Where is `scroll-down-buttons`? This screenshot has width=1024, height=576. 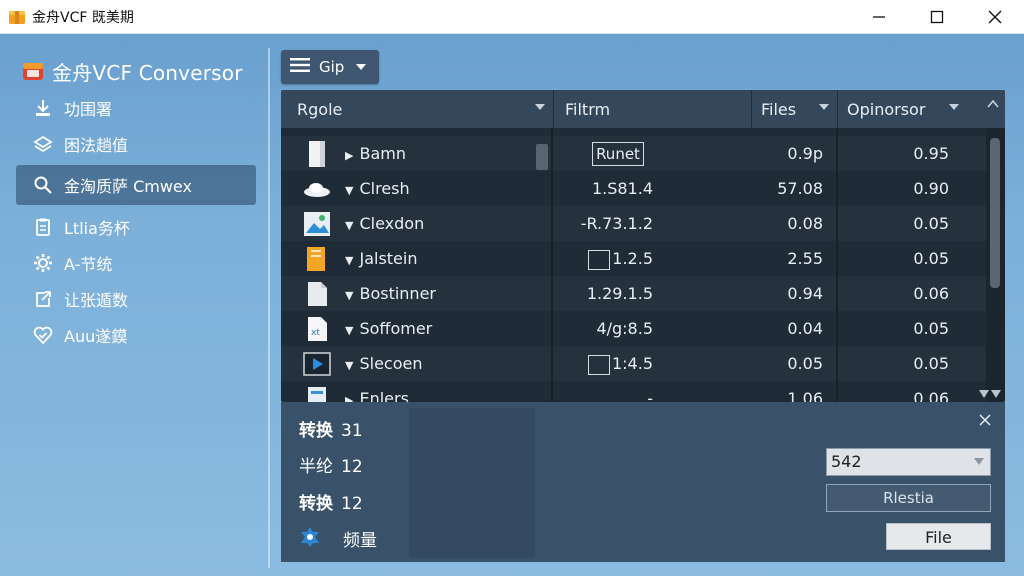 scroll-down-buttons is located at coordinates (990, 394).